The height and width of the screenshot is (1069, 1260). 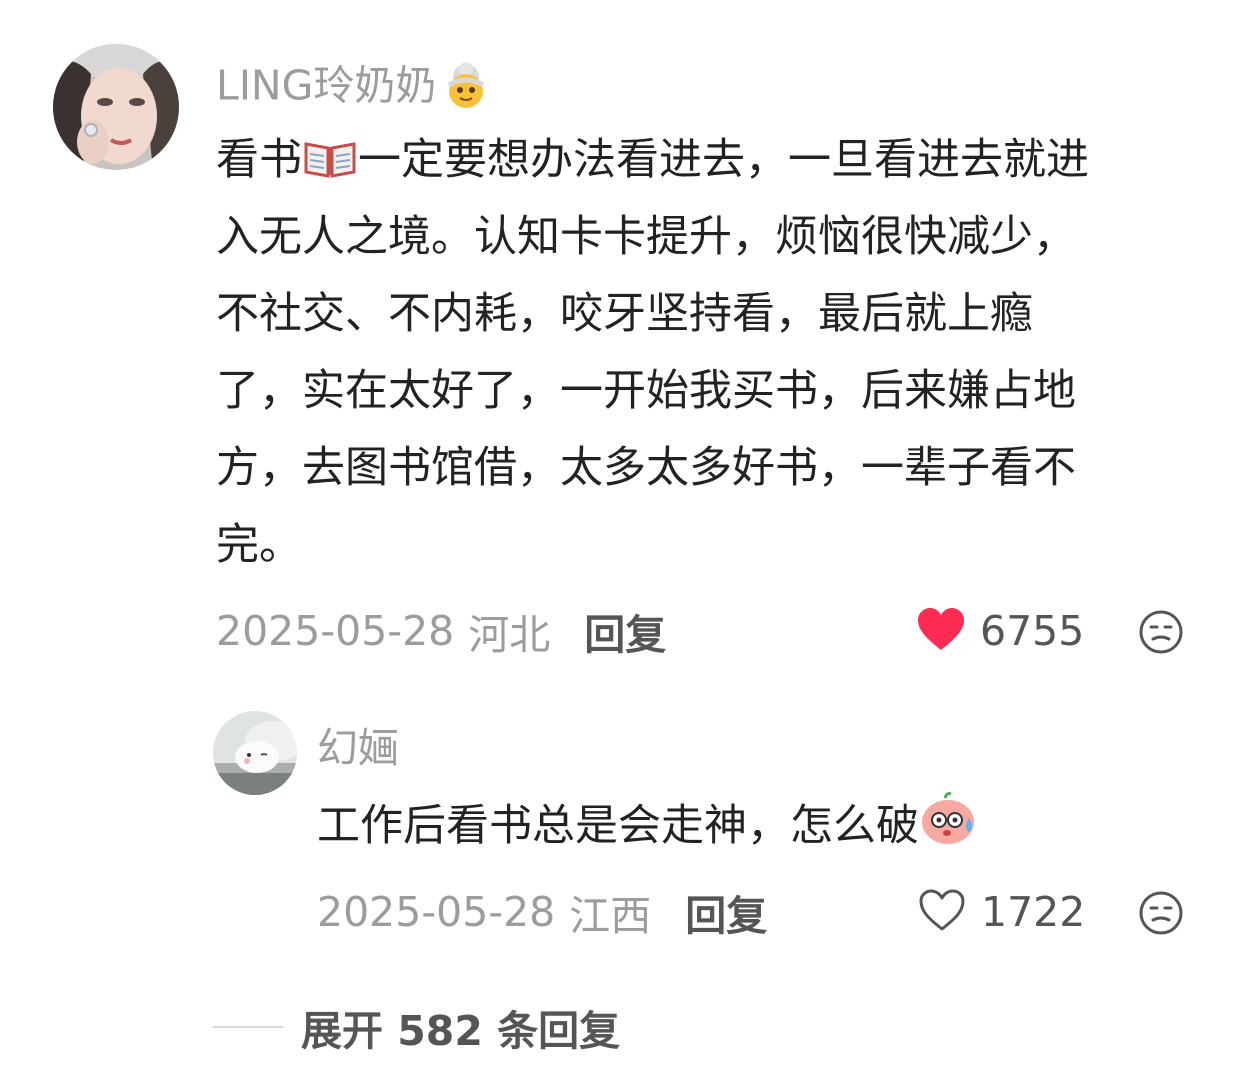 What do you see at coordinates (948, 830) in the screenshot?
I see `sweating-face-emoji-icon` at bounding box center [948, 830].